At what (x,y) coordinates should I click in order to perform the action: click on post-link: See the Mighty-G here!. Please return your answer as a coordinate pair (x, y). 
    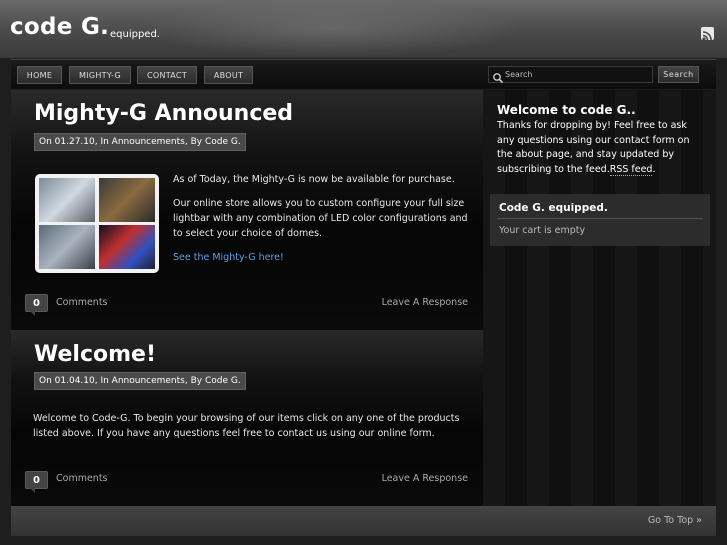
    Looking at the image, I should click on (228, 257).